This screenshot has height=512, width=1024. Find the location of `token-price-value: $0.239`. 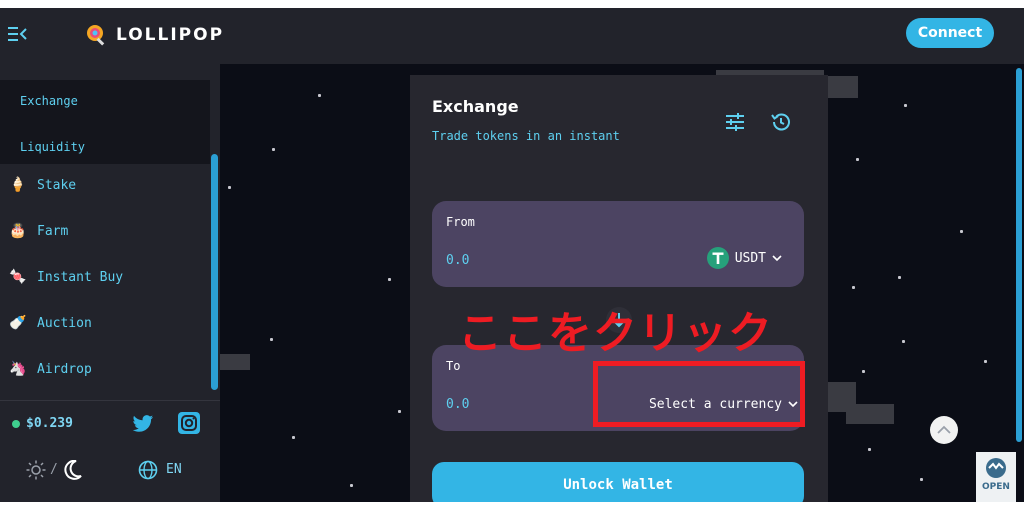

token-price-value: $0.239 is located at coordinates (49, 423).